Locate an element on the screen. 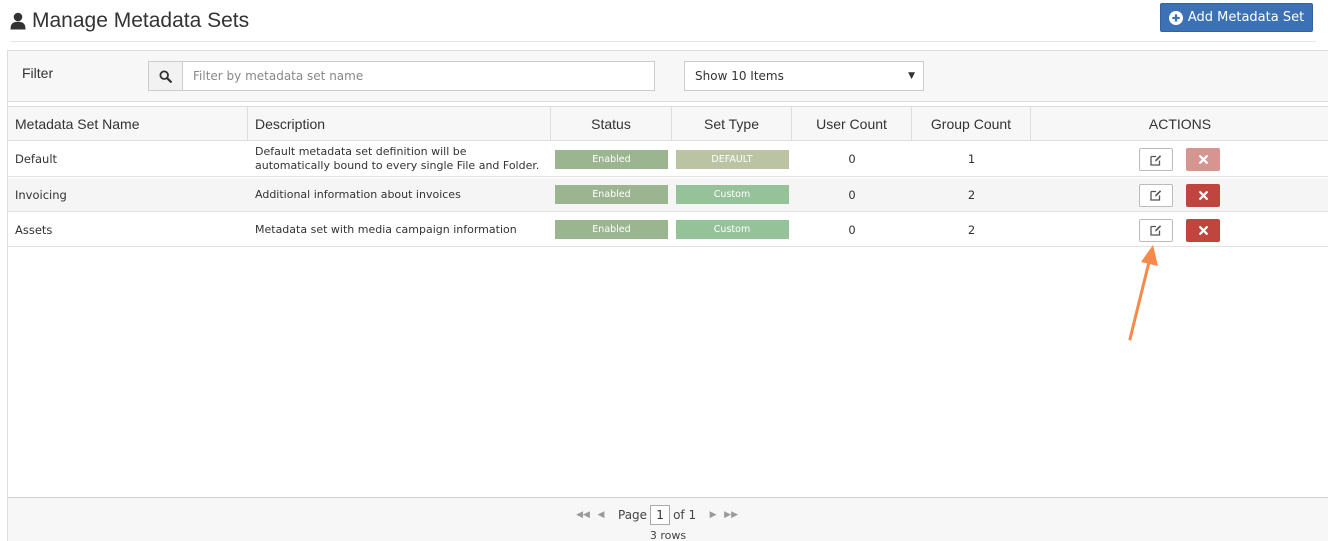 The height and width of the screenshot is (541, 1328). page-size-value: Show 10 Items is located at coordinates (739, 76).